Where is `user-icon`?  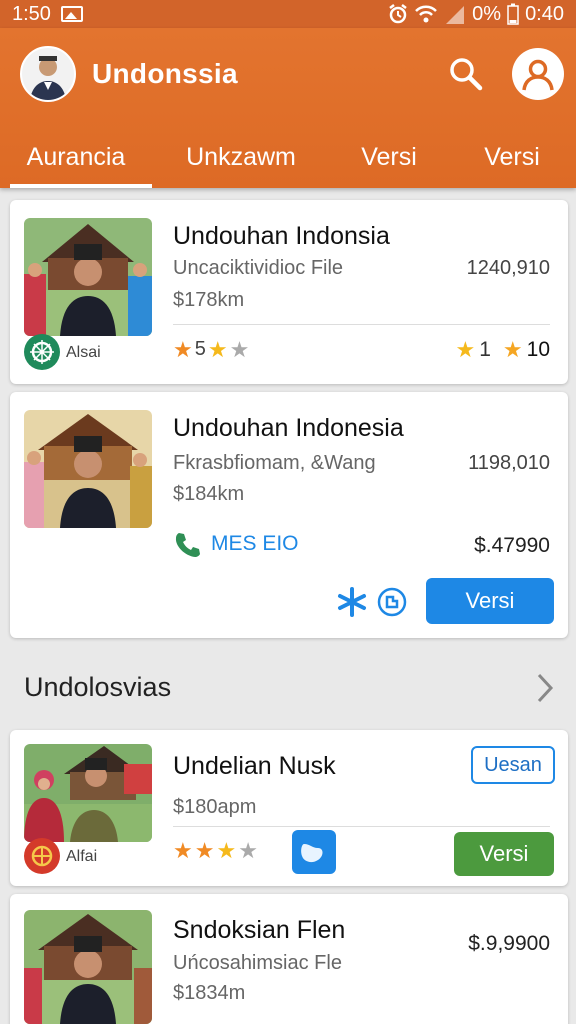
user-icon is located at coordinates (538, 75).